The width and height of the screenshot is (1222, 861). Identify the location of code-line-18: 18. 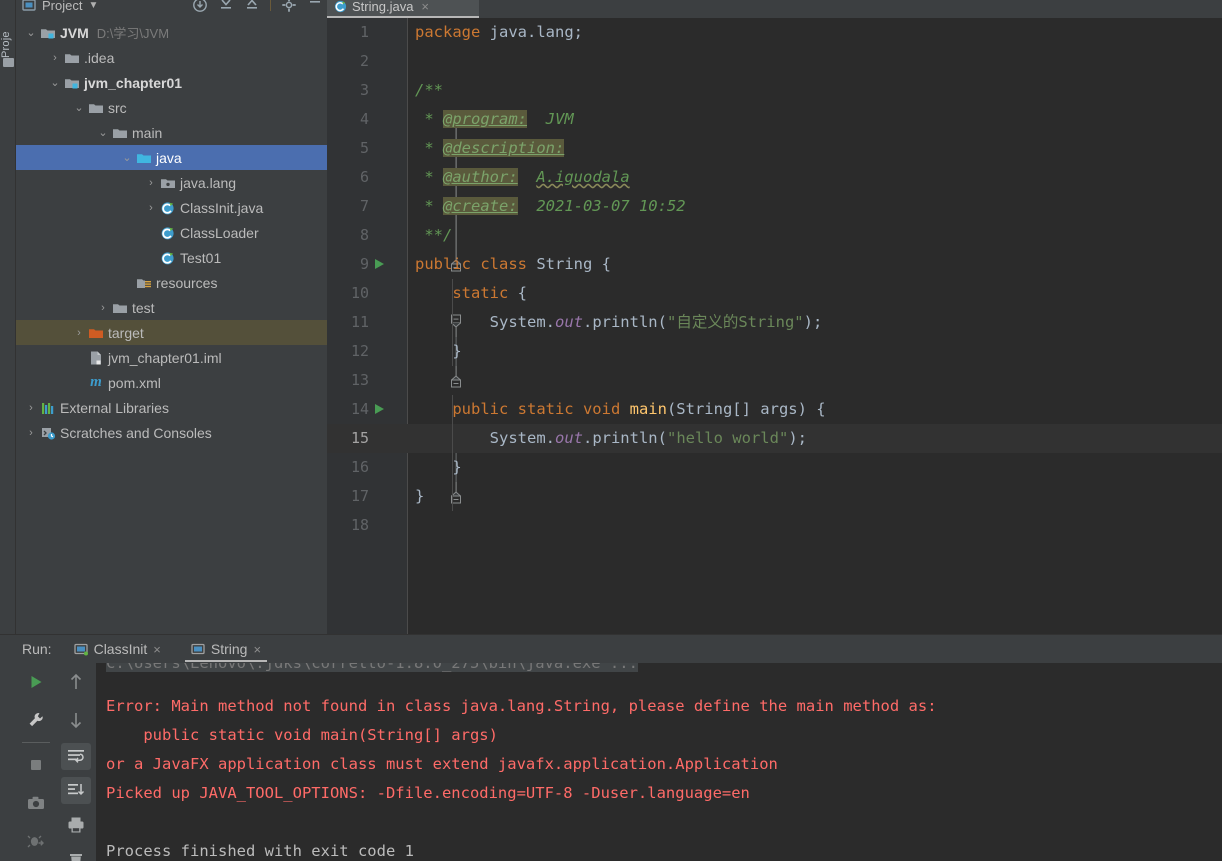
(774, 525).